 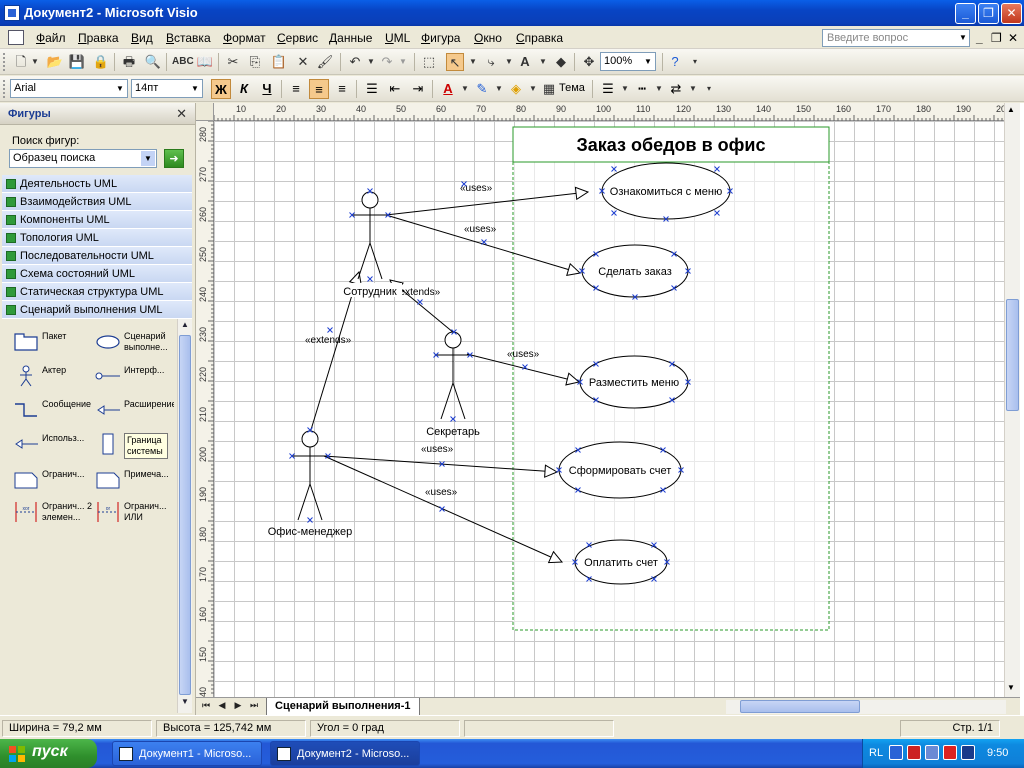 What do you see at coordinates (131, 512) in the screenshot?
I see `master-constraint-or: or Огранич... ИЛИ` at bounding box center [131, 512].